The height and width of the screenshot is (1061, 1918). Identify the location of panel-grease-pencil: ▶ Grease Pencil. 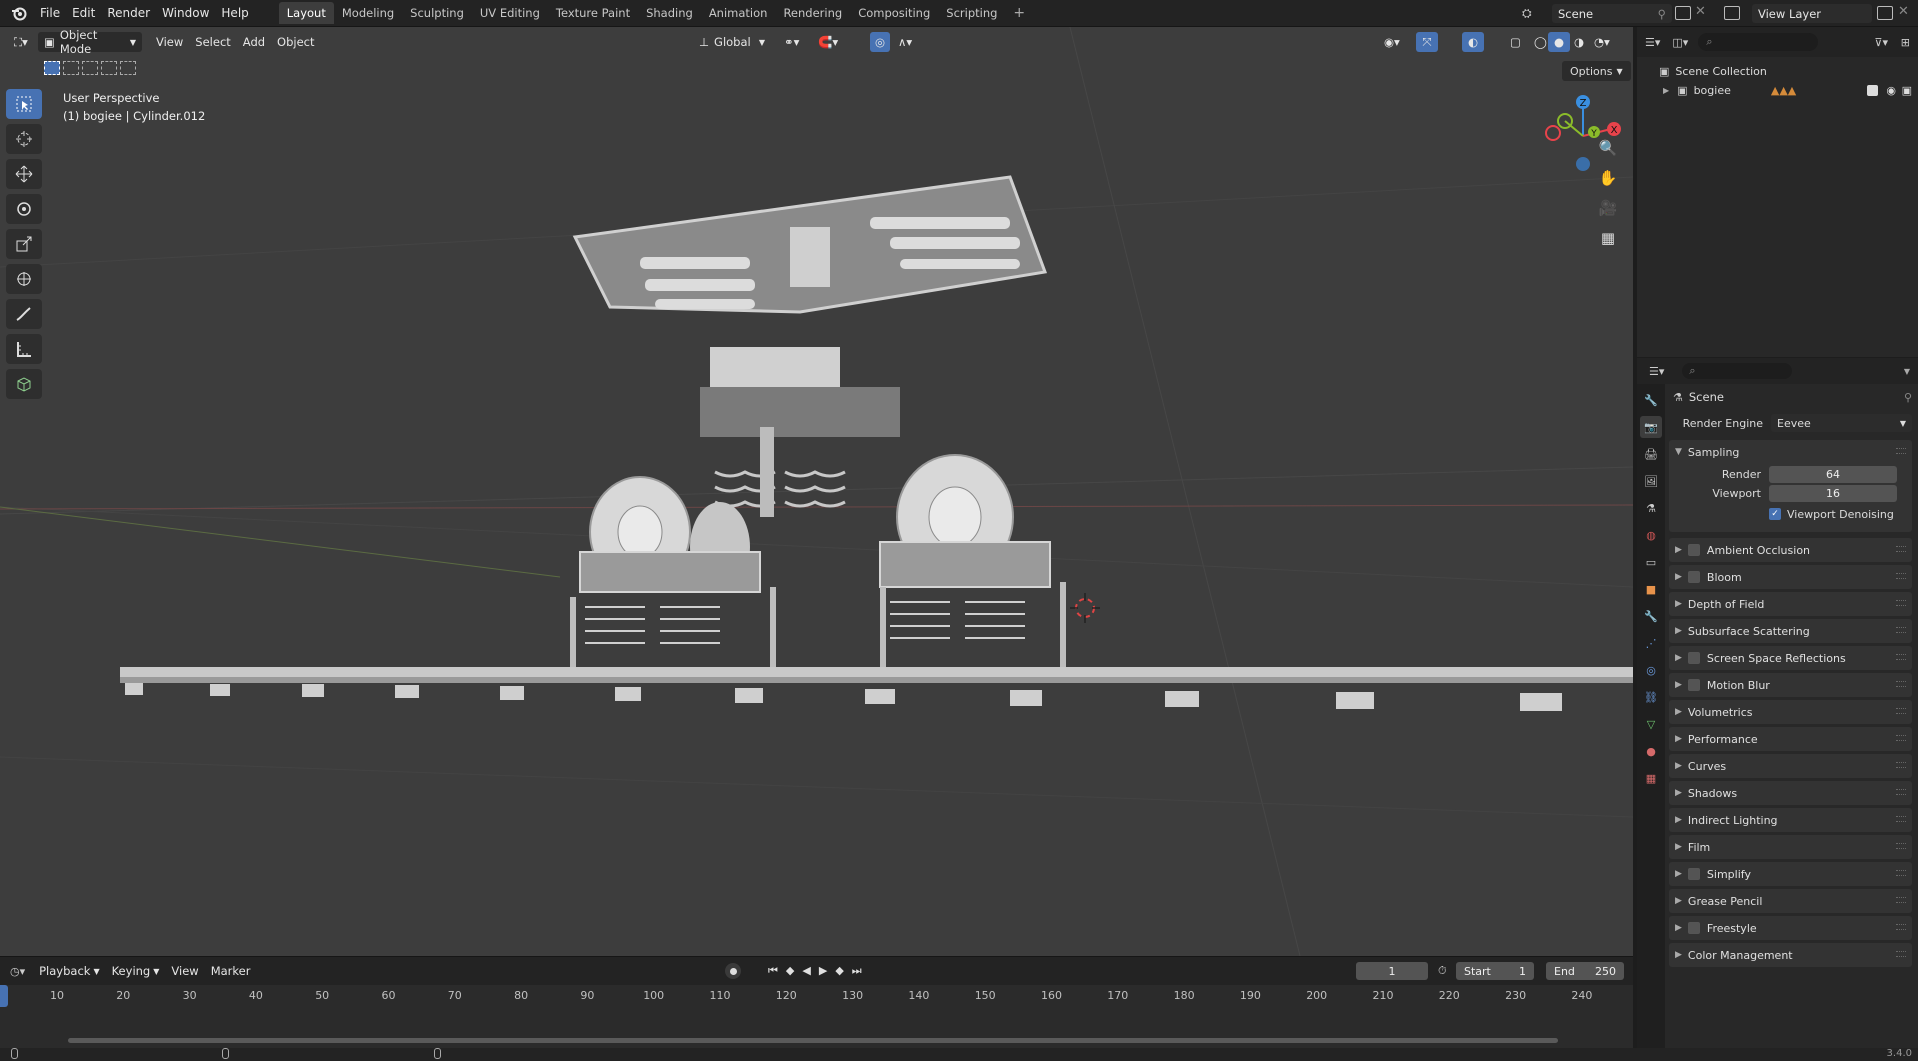
(1790, 901).